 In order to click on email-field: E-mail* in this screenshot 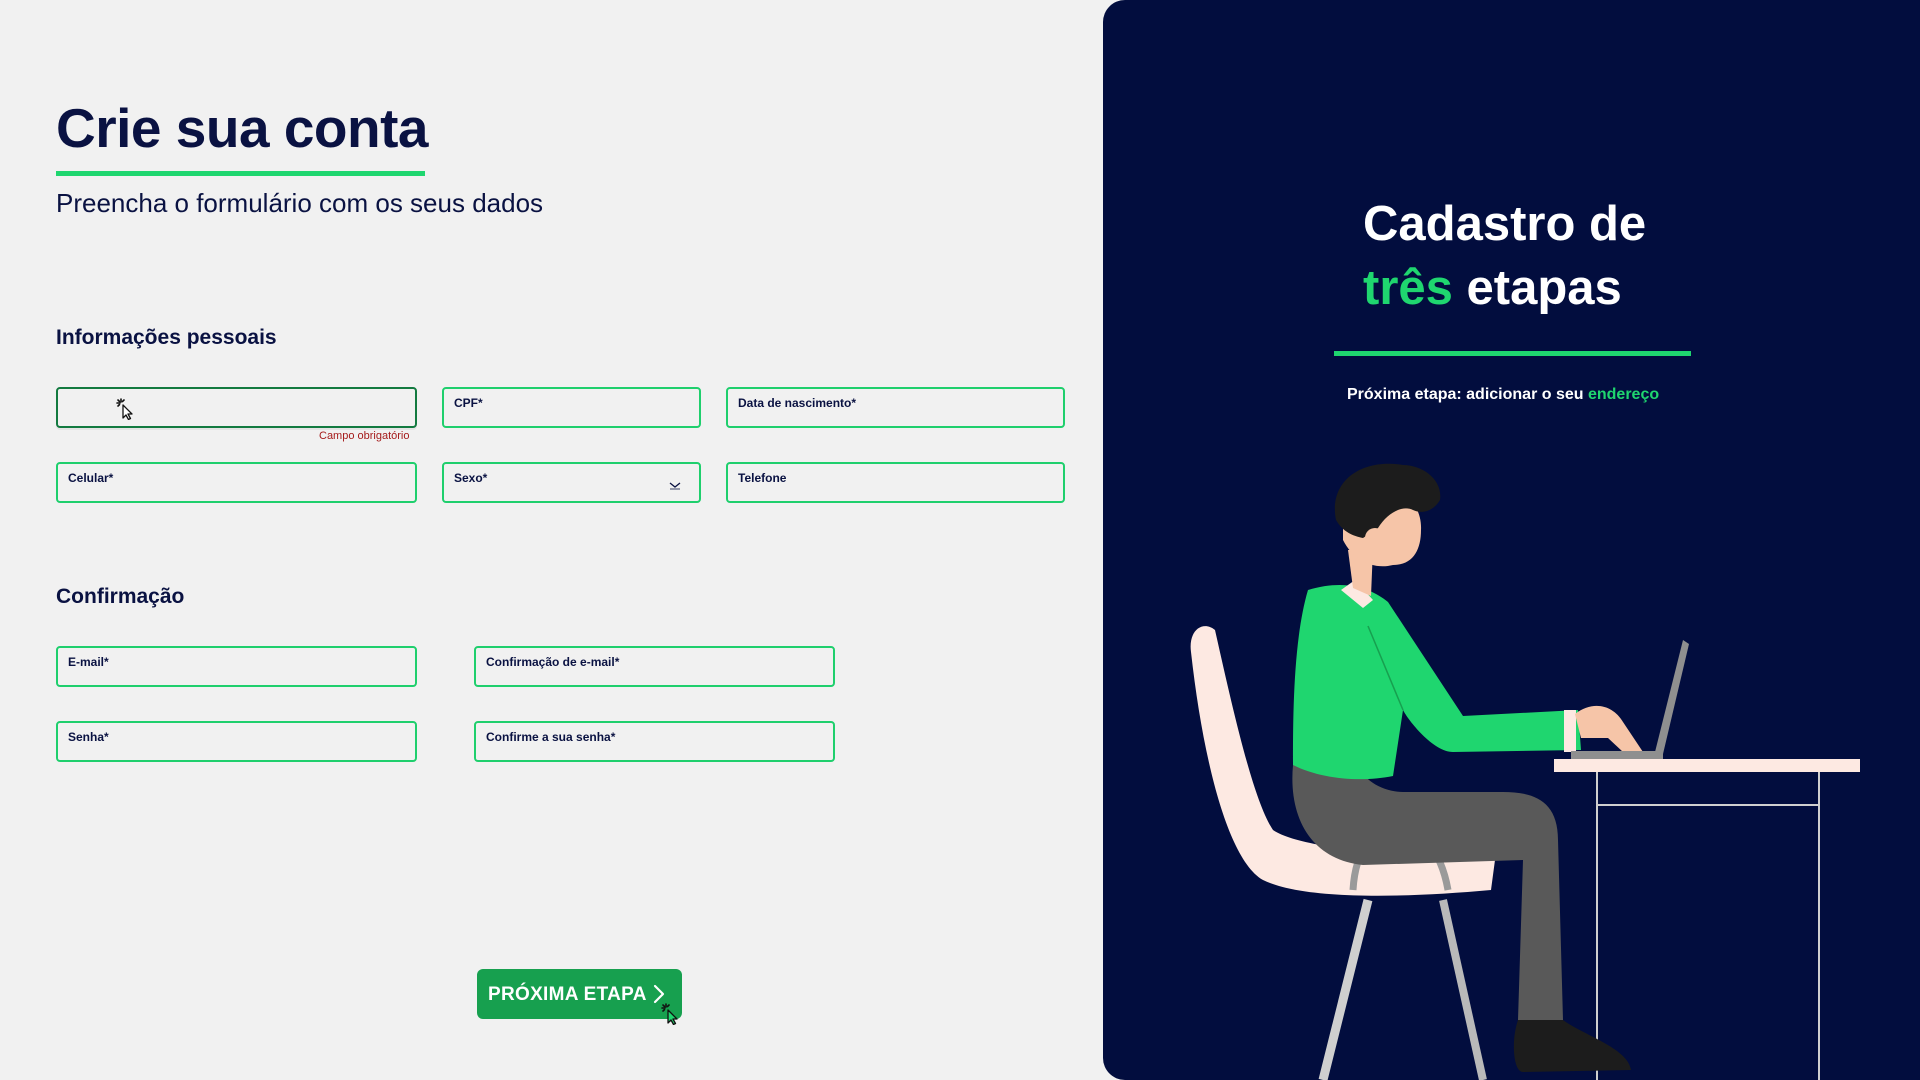, I will do `click(236, 666)`.